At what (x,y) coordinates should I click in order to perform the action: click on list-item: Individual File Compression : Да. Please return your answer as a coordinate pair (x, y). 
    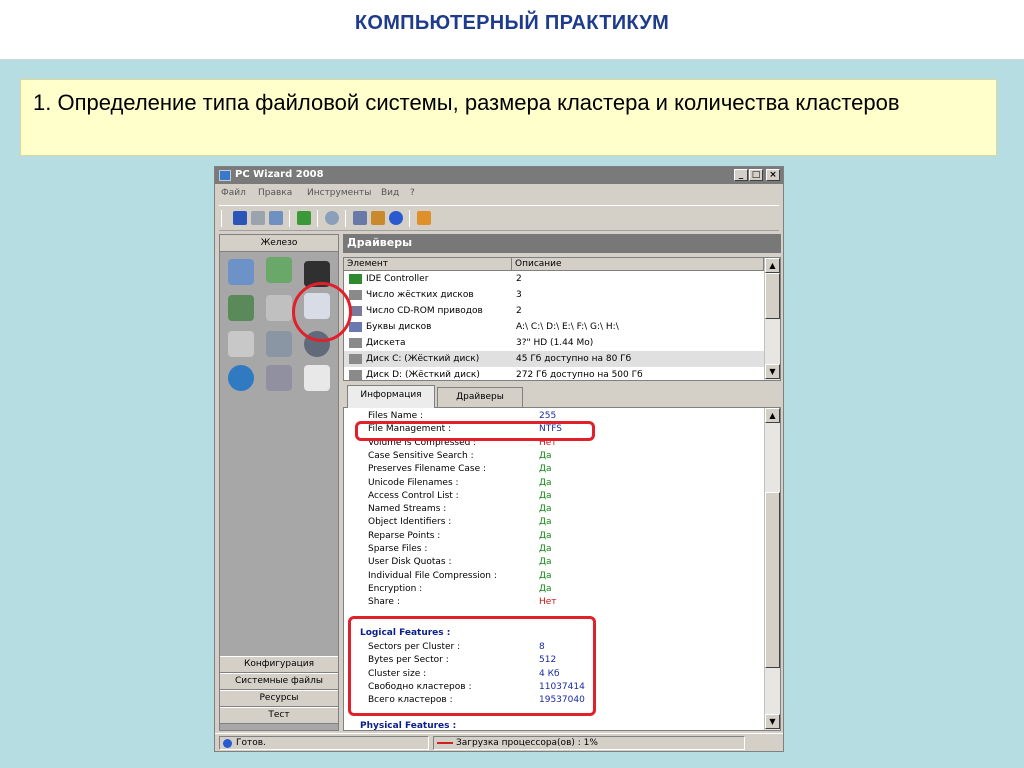
    Looking at the image, I should click on (554, 576).